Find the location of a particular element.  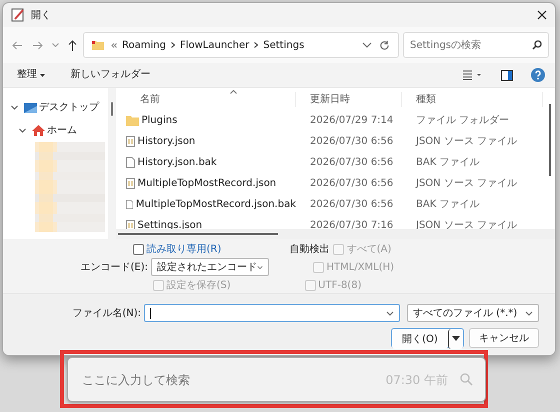

cancel-button: キャンセル is located at coordinates (504, 338).